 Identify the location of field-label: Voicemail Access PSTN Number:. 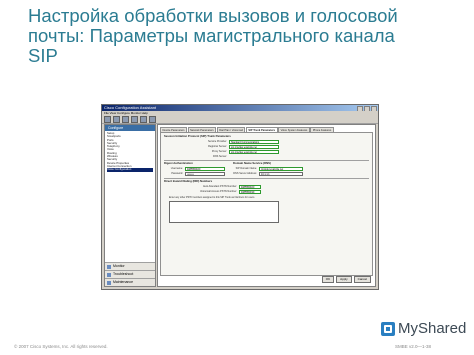
(218, 191).